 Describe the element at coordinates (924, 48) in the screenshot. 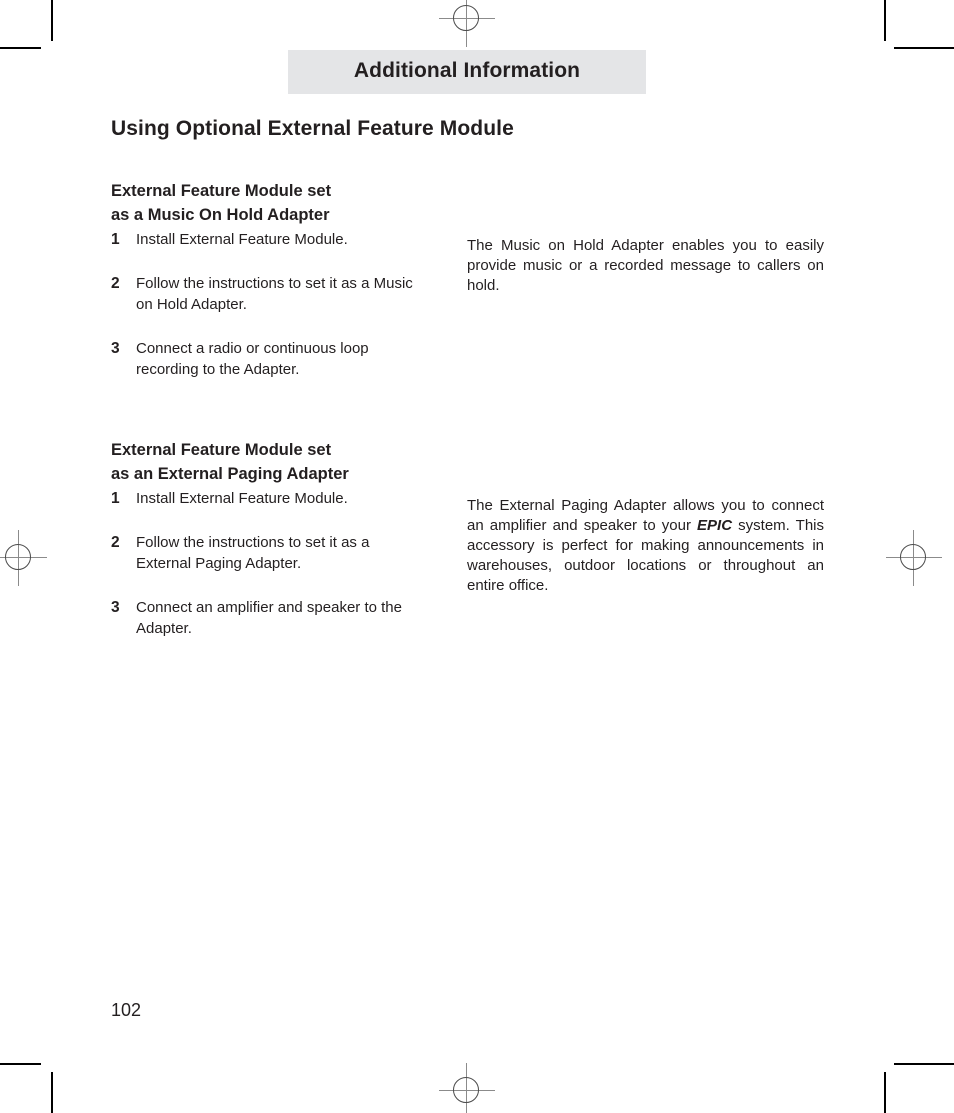

I see `crop-mark-top-right-horizontal` at that location.